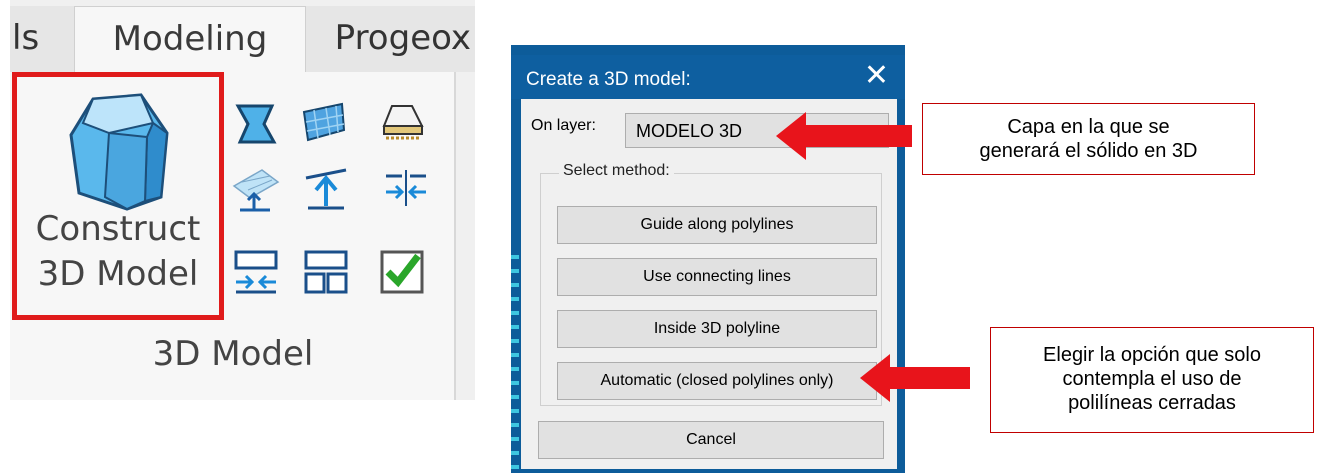  I want to click on callout-option-line1: Elegir la opción que solo, so click(1152, 355).